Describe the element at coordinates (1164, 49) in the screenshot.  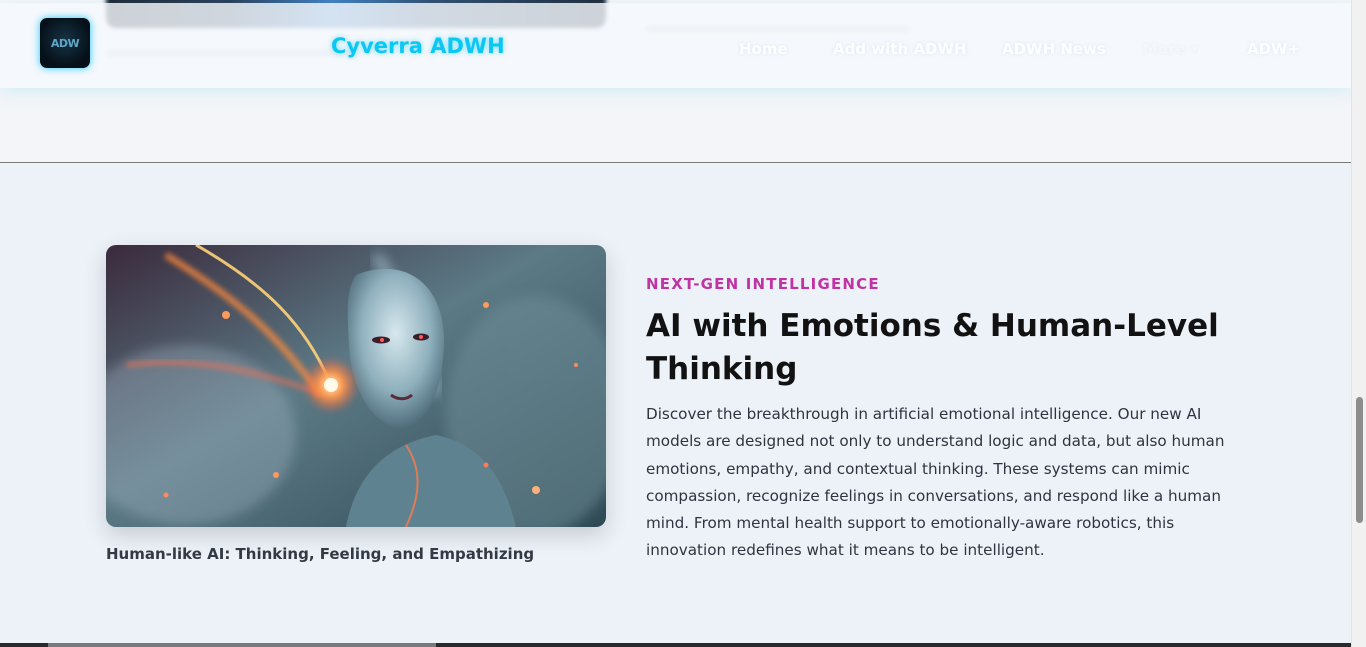
I see `nav-more-label: More` at that location.